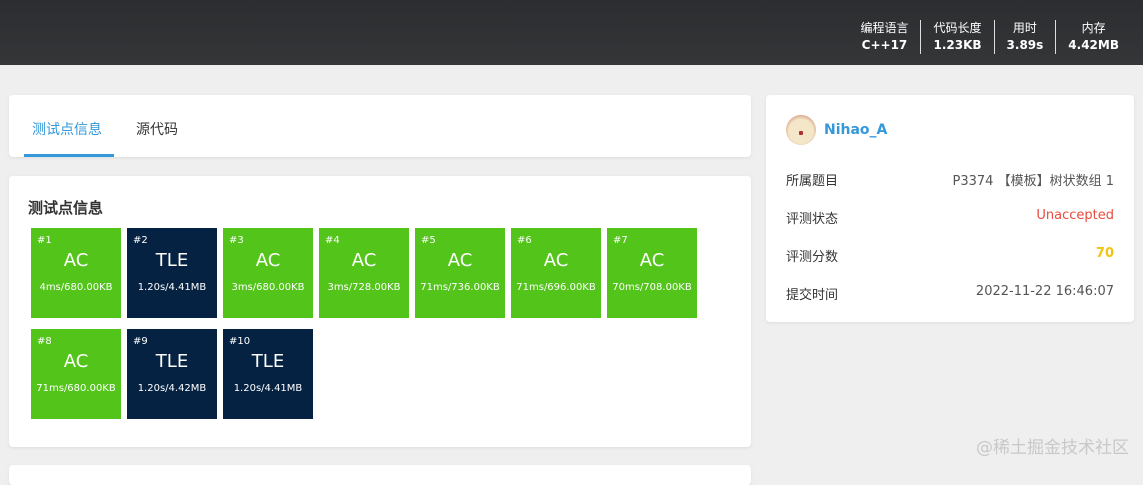 This screenshot has width=1143, height=485. What do you see at coordinates (1044, 291) in the screenshot?
I see `submit-time-value: 2022-11-22 16:46:07` at bounding box center [1044, 291].